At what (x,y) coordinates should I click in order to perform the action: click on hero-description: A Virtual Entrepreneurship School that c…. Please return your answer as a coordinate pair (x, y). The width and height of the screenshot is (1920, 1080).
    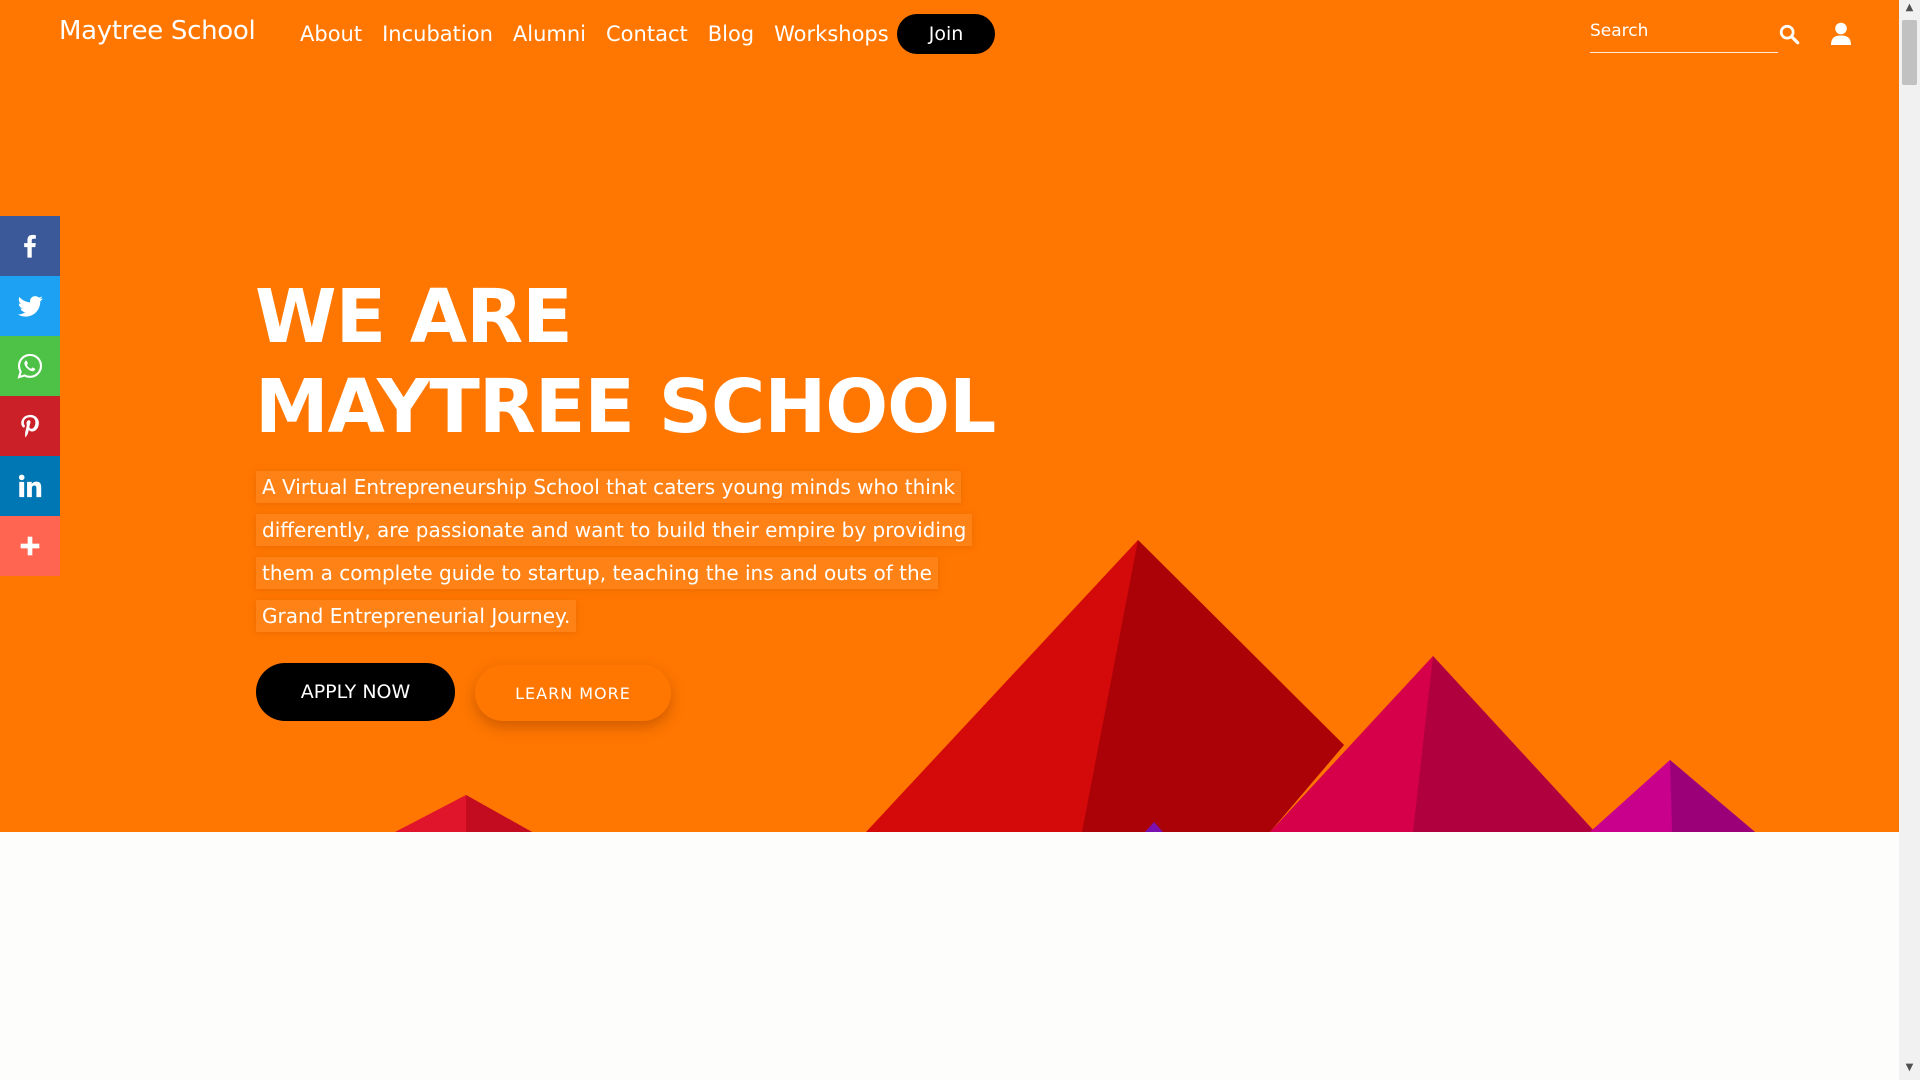
    Looking at the image, I should click on (616, 552).